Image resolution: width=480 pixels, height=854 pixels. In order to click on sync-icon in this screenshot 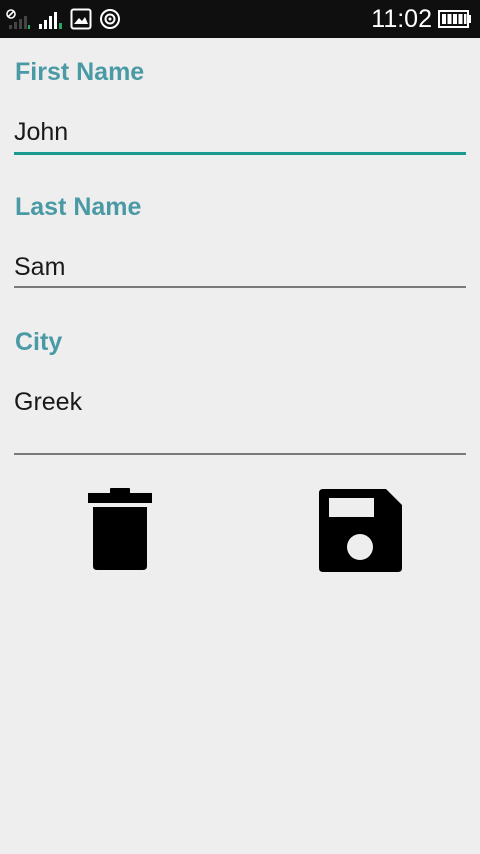, I will do `click(110, 19)`.